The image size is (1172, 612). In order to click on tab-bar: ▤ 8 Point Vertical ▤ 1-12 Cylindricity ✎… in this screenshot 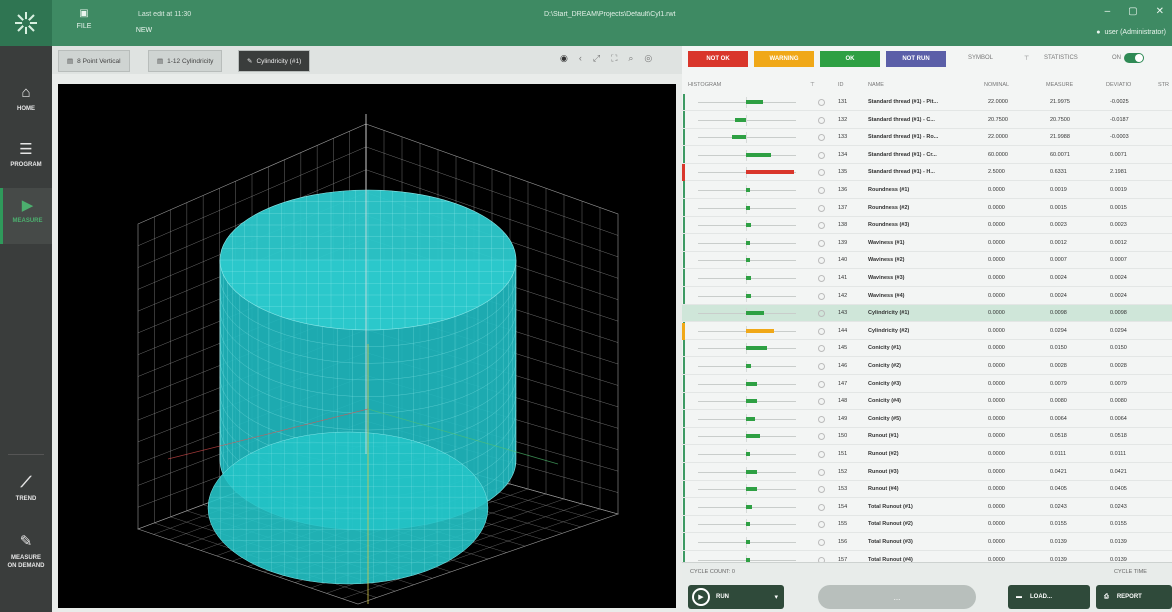, I will do `click(367, 60)`.